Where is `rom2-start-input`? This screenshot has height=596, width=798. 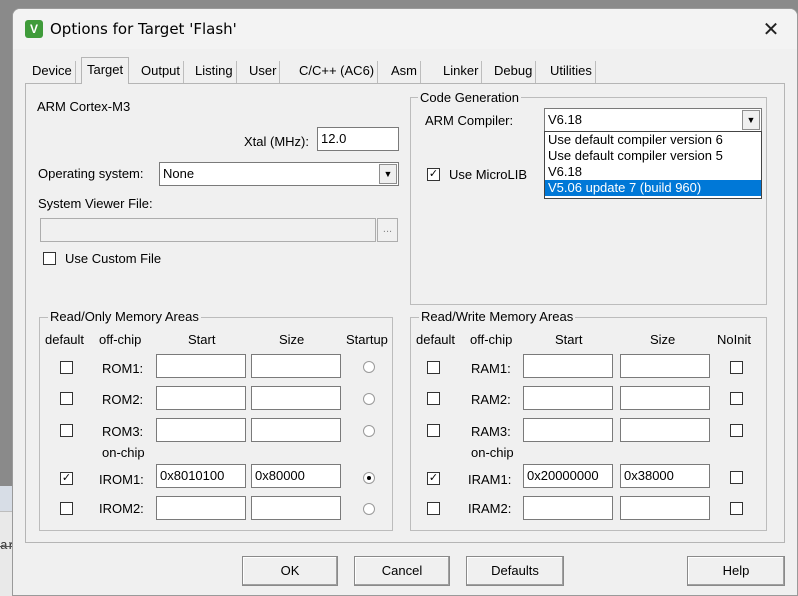 rom2-start-input is located at coordinates (201, 398).